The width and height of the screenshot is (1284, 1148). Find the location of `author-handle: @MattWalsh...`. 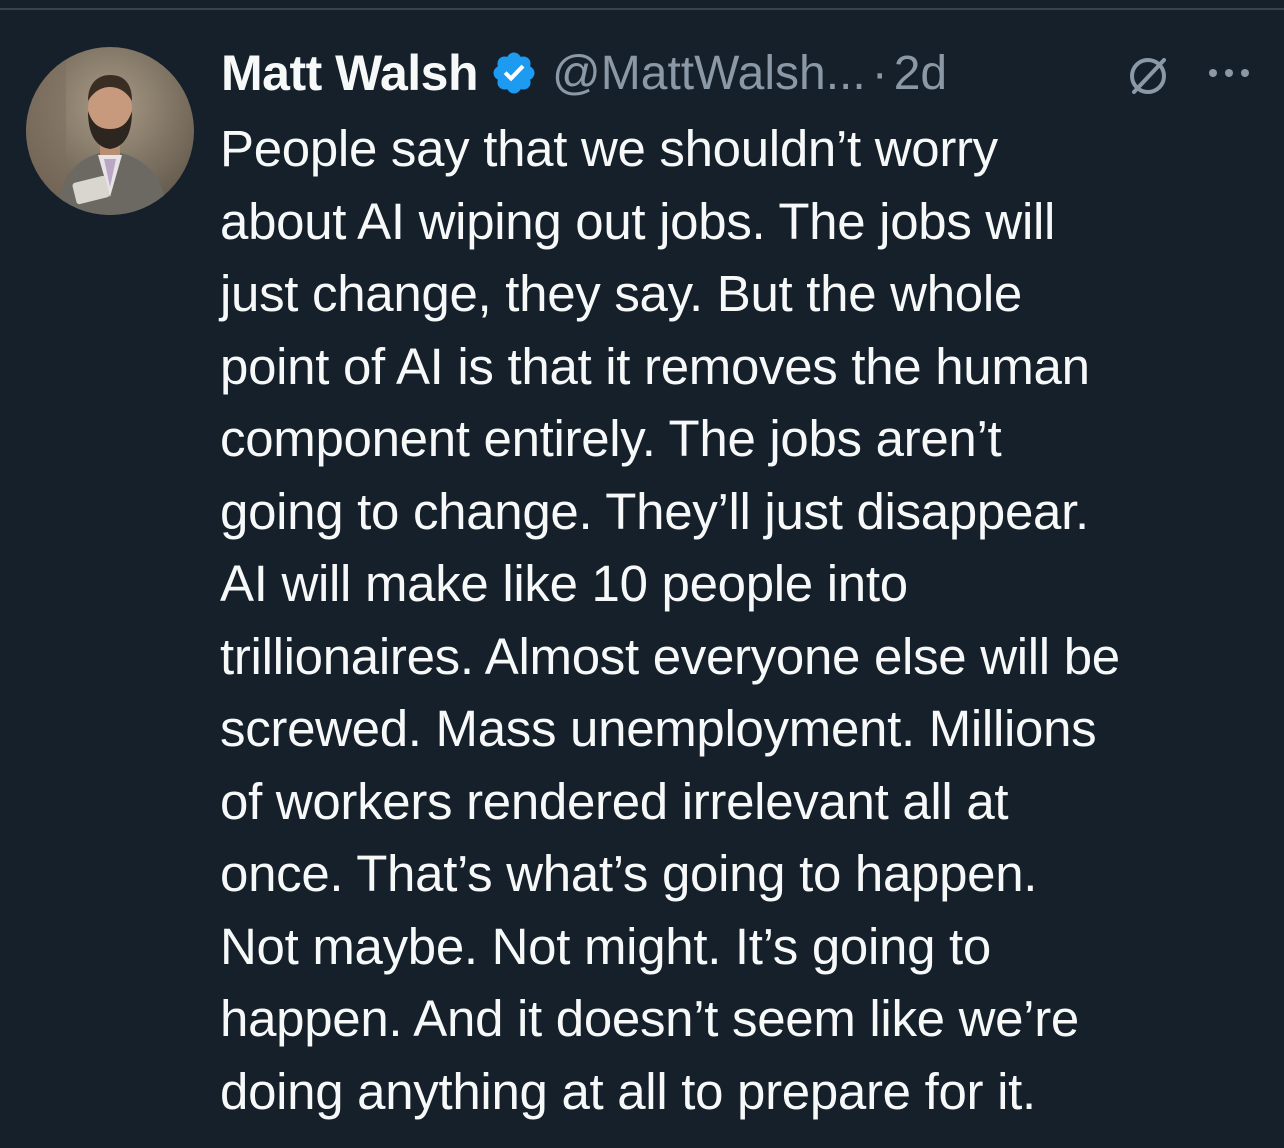

author-handle: @MattWalsh... is located at coordinates (709, 73).